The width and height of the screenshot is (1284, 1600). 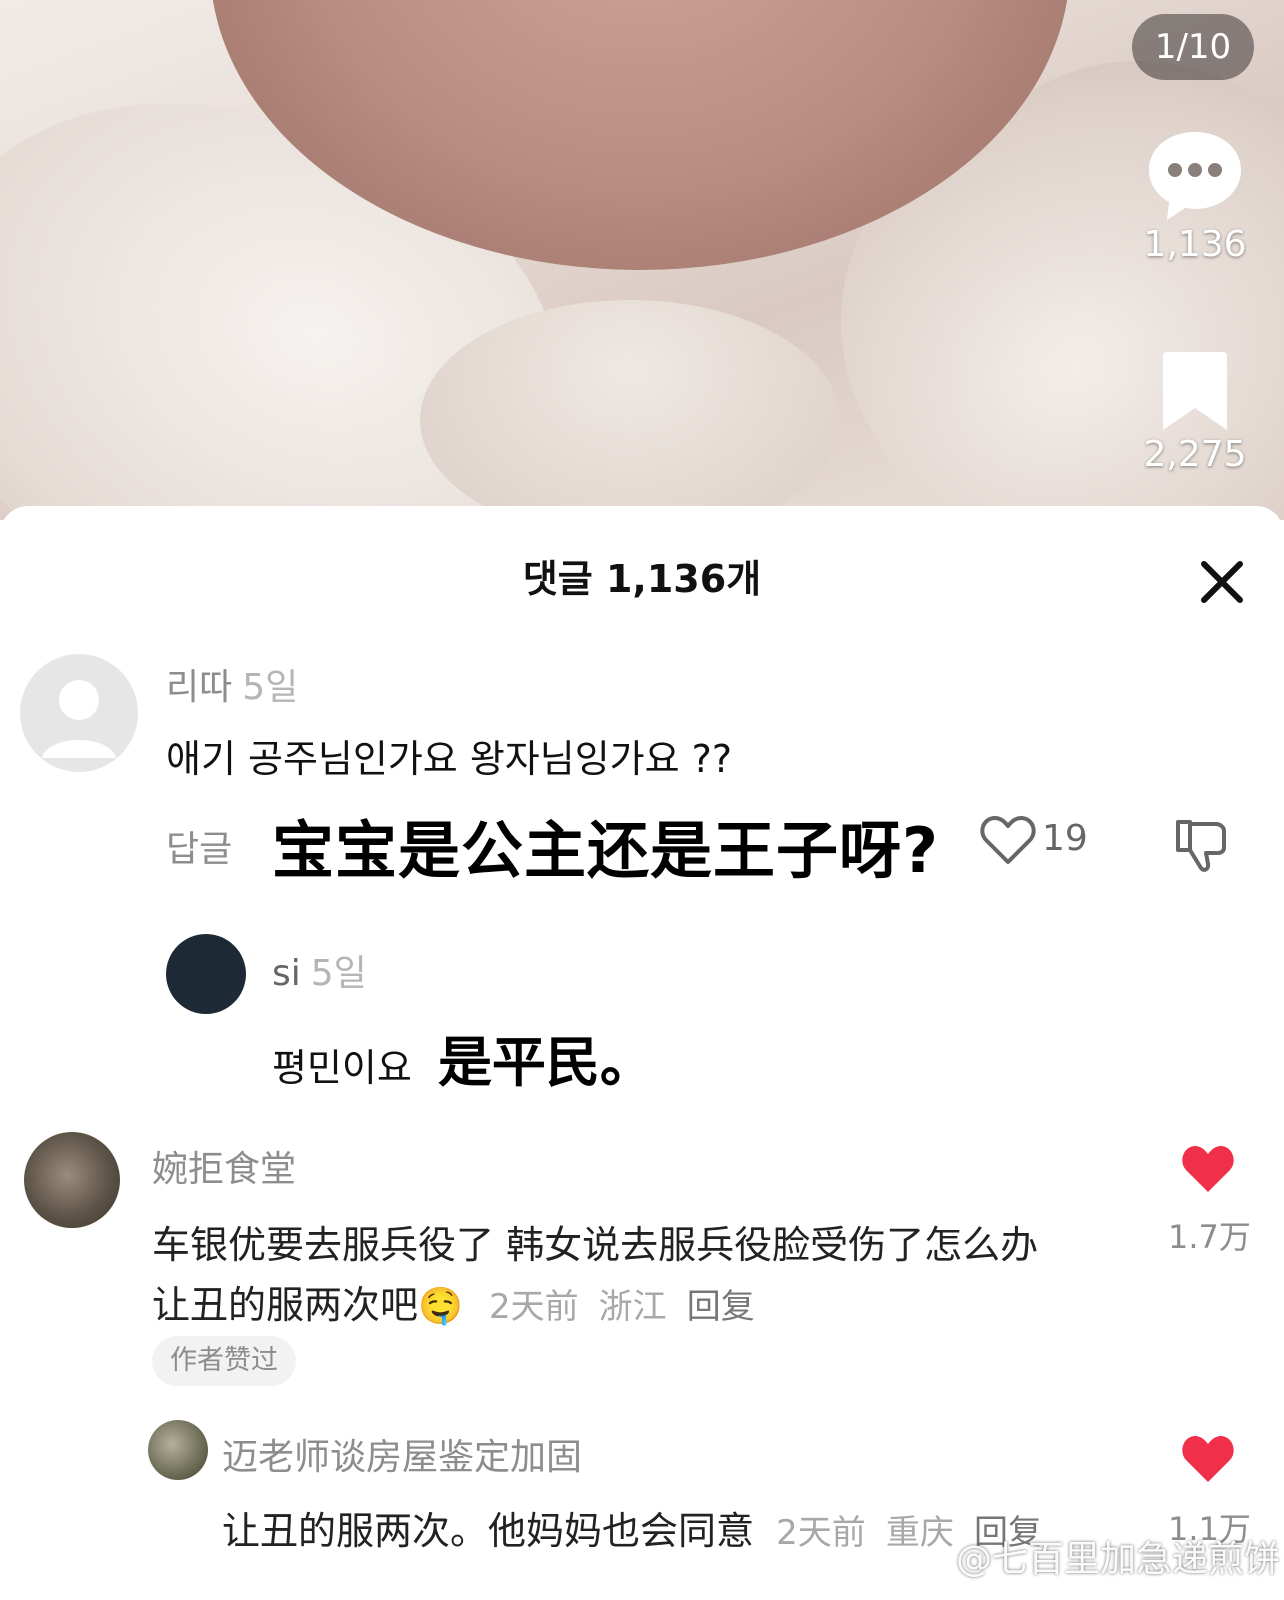 What do you see at coordinates (199, 687) in the screenshot?
I see `username-text: 리따` at bounding box center [199, 687].